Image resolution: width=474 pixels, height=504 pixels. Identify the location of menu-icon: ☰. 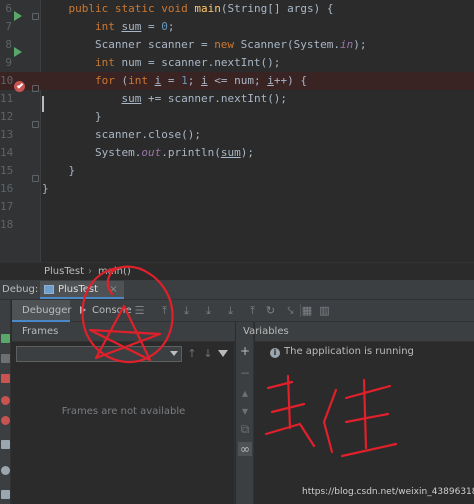
(139, 310).